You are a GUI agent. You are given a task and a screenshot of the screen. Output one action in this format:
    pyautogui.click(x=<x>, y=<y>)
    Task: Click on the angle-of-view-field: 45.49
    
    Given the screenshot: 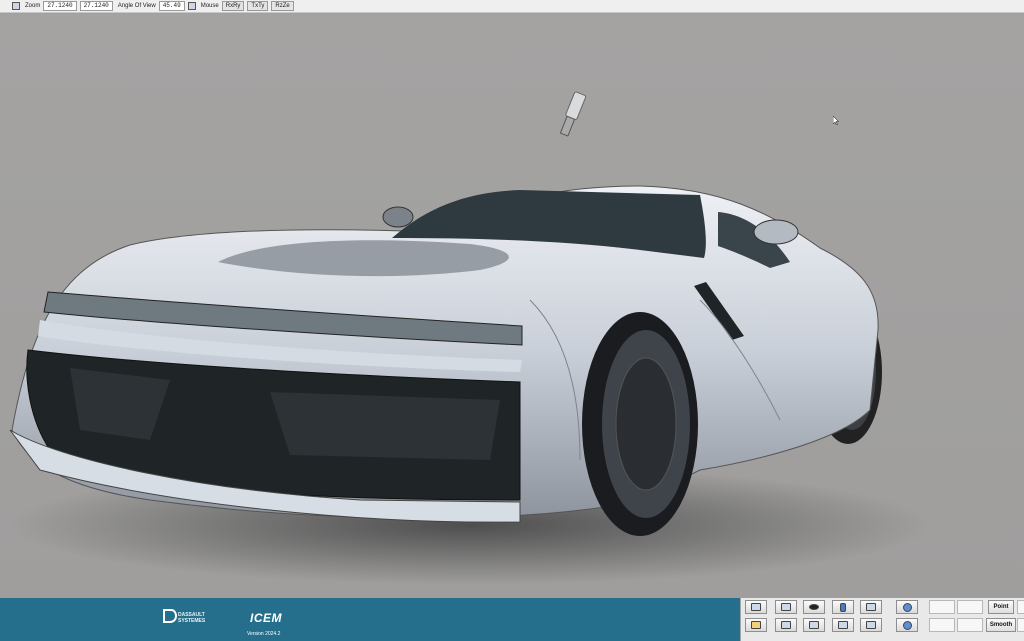 What is the action you would take?
    pyautogui.click(x=171, y=6)
    